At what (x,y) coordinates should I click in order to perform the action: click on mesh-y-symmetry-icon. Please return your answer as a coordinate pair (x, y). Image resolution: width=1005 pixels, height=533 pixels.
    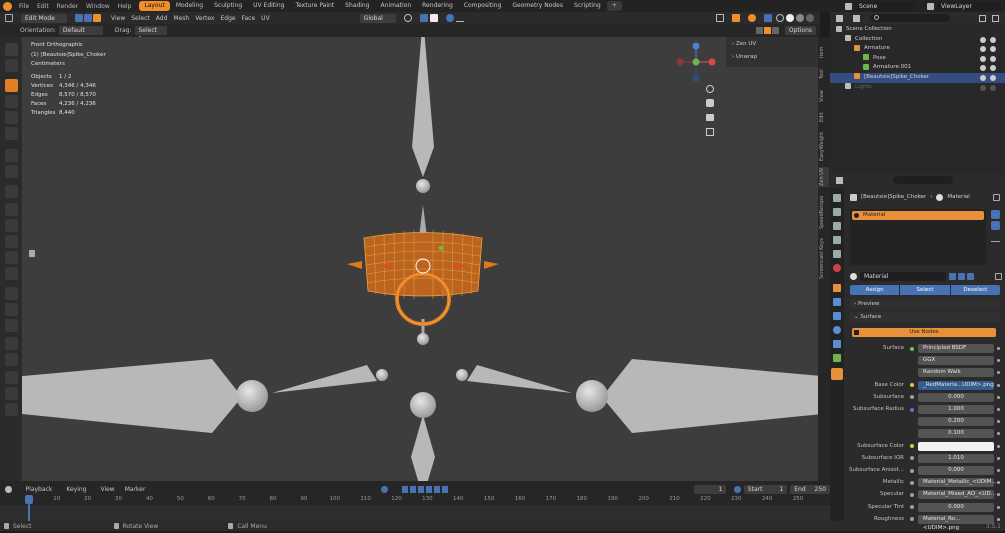
    Looking at the image, I should click on (767, 30).